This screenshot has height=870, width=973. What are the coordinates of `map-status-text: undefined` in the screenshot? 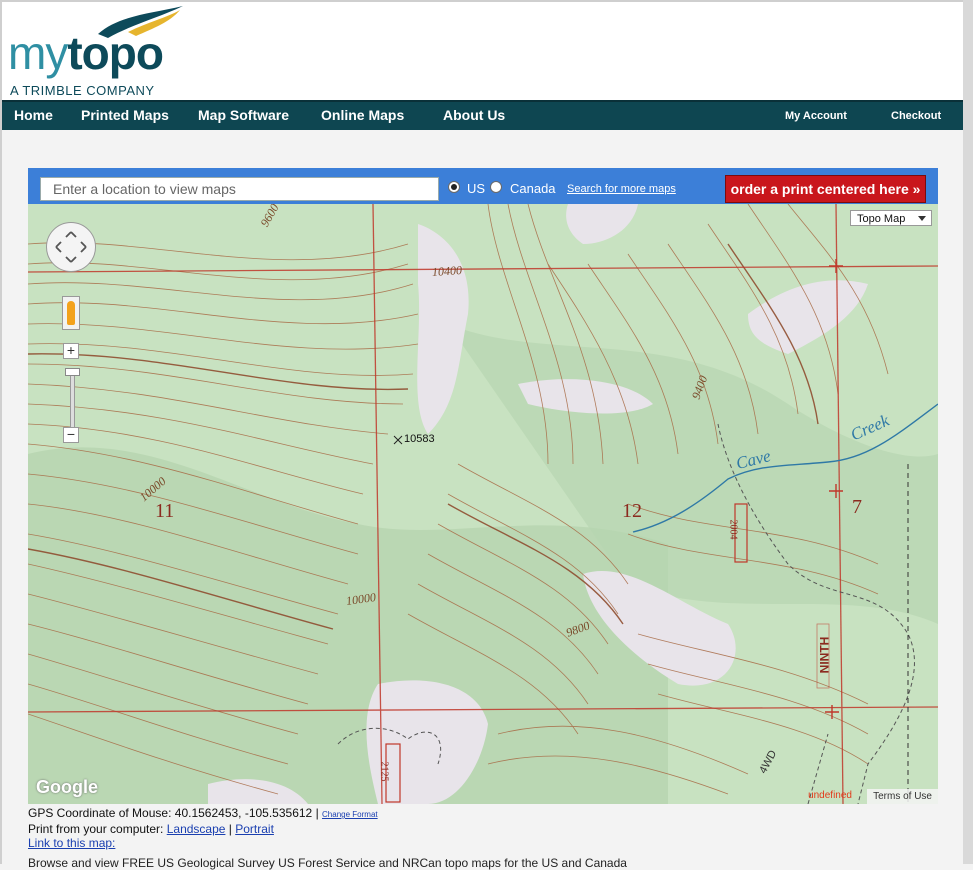 It's located at (830, 795).